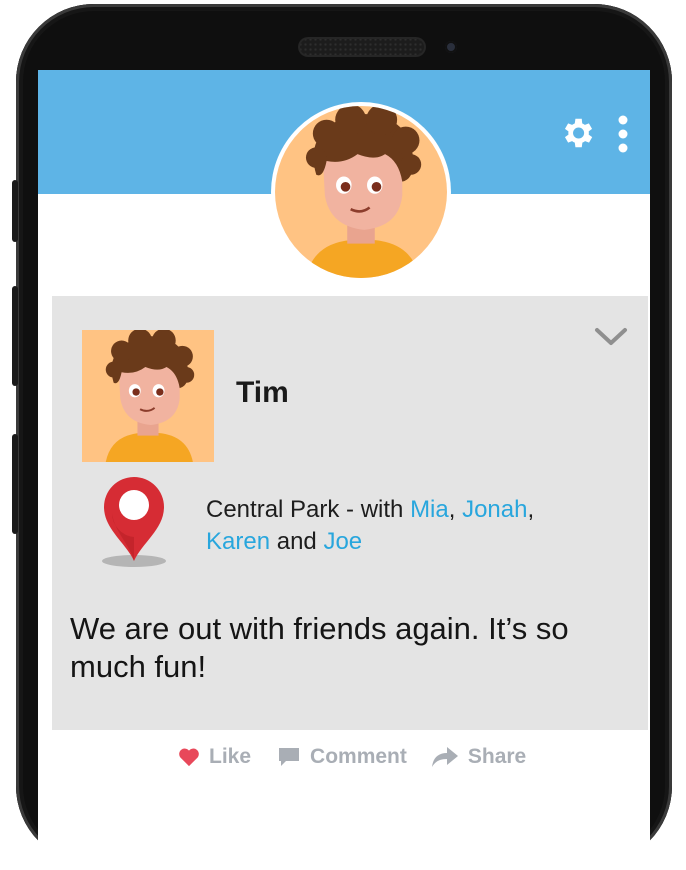  I want to click on chevron-down-icon, so click(611, 337).